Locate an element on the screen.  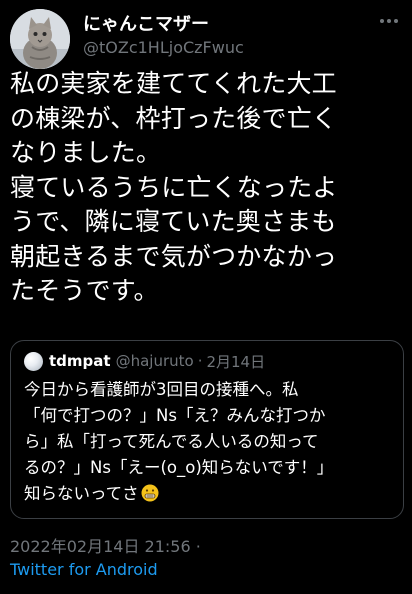
quoted-tweet-header: tdmpat @hajuruto · 2月14日 is located at coordinates (144, 361).